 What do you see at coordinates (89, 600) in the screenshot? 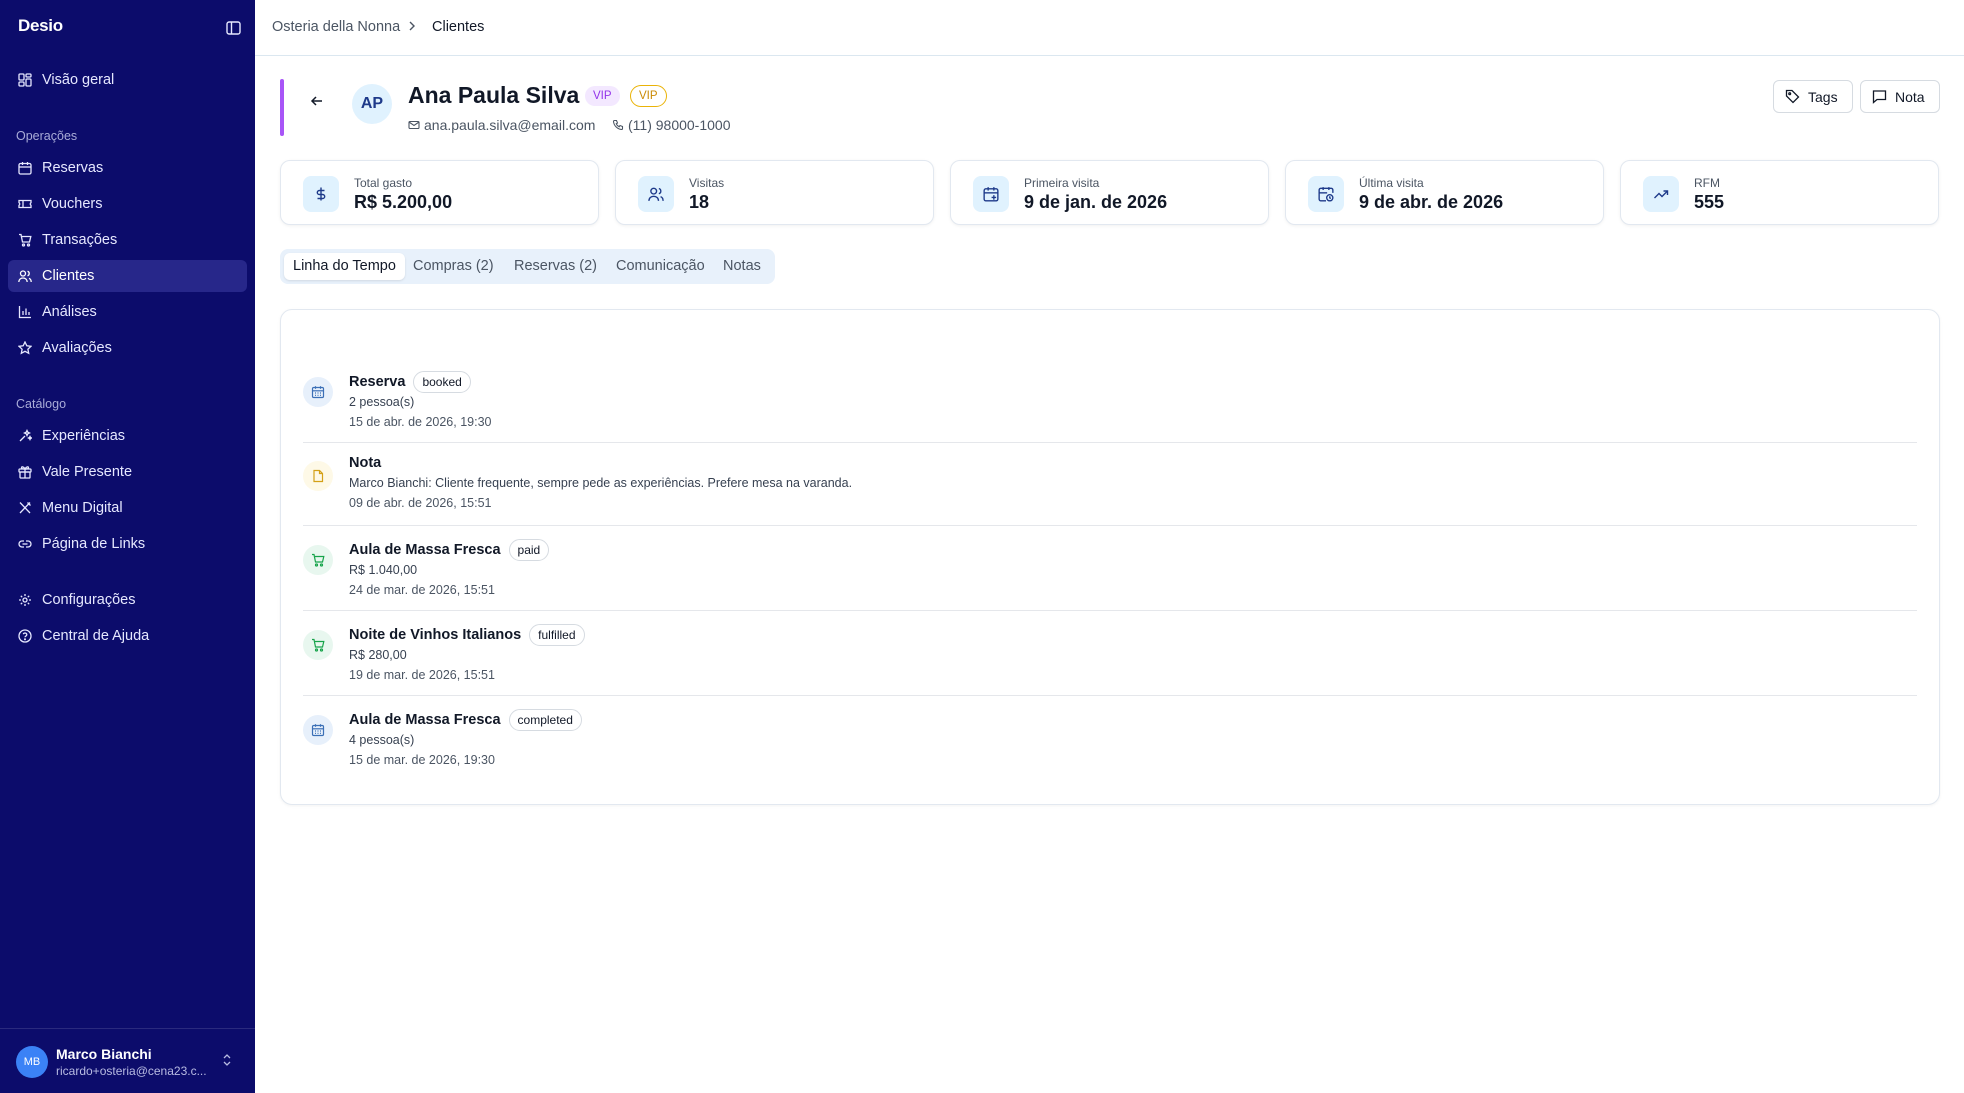
I see `sidebar-item-label: Configurações` at bounding box center [89, 600].